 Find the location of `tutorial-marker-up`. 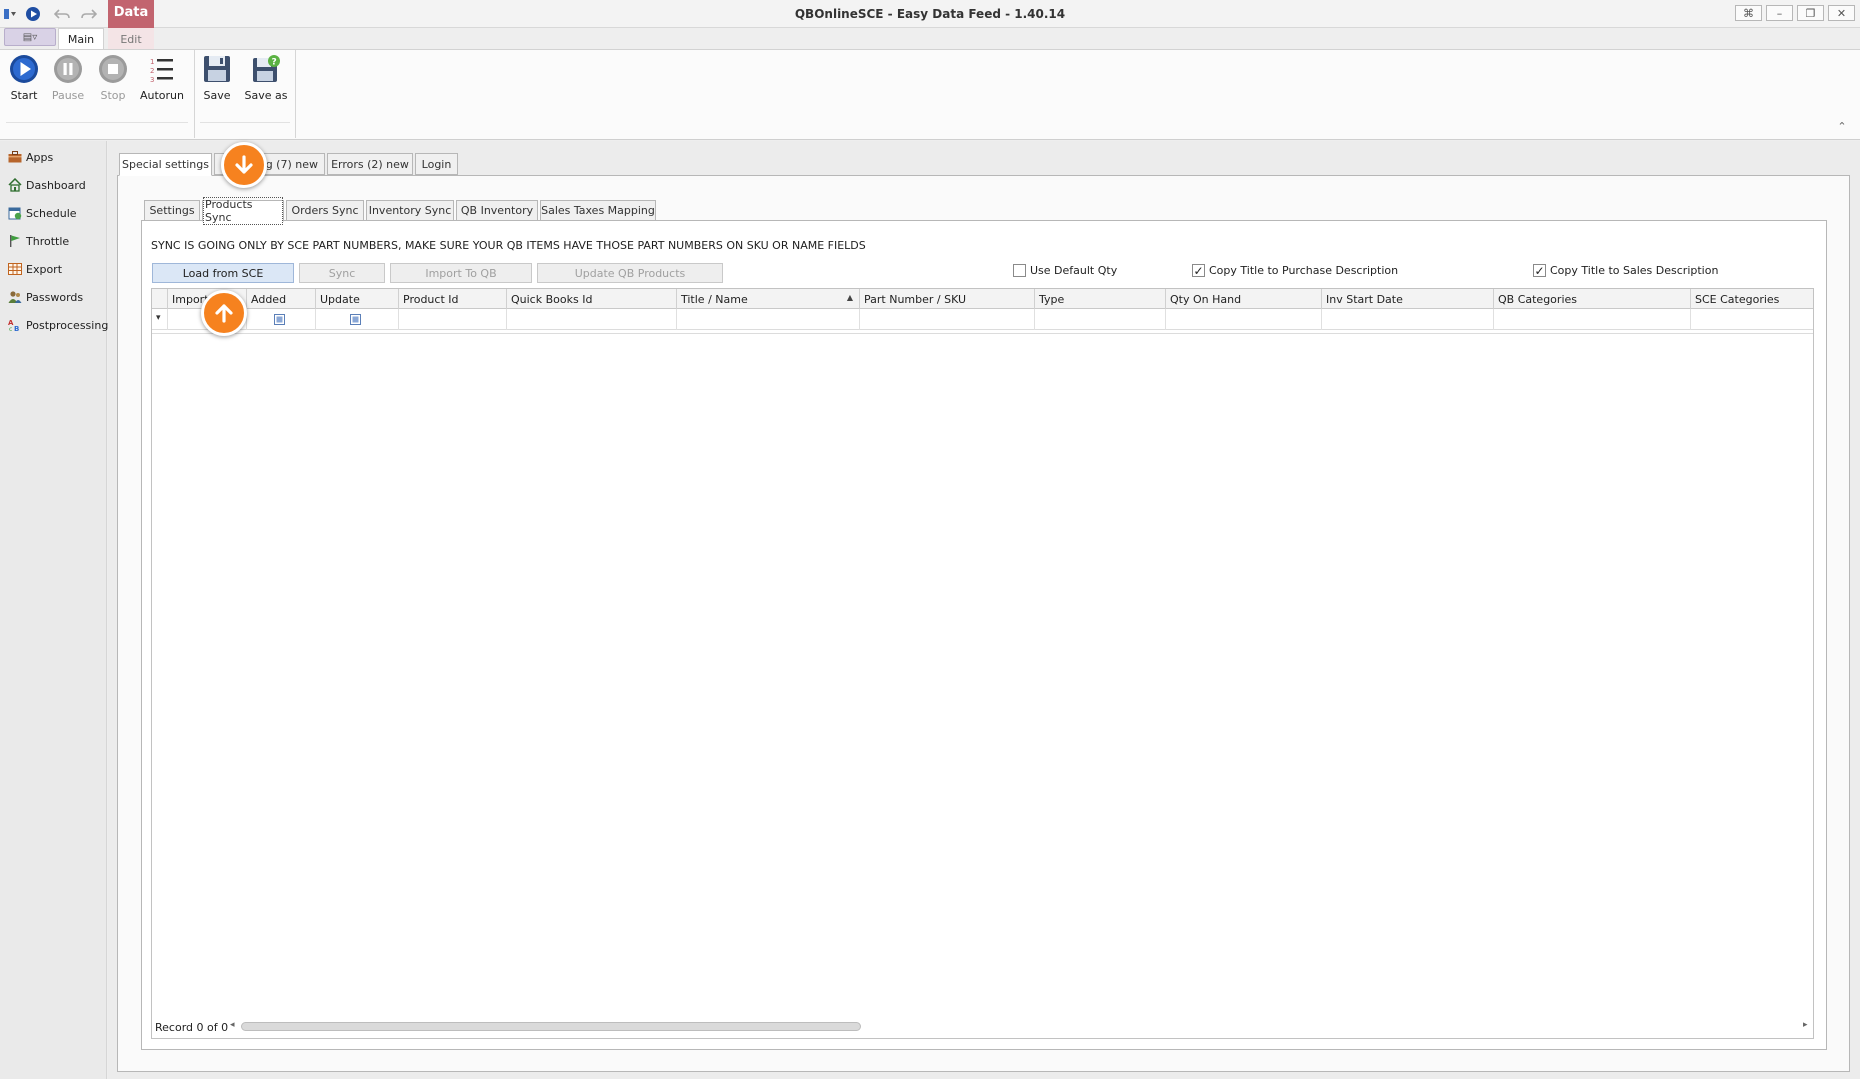

tutorial-marker-up is located at coordinates (224, 313).